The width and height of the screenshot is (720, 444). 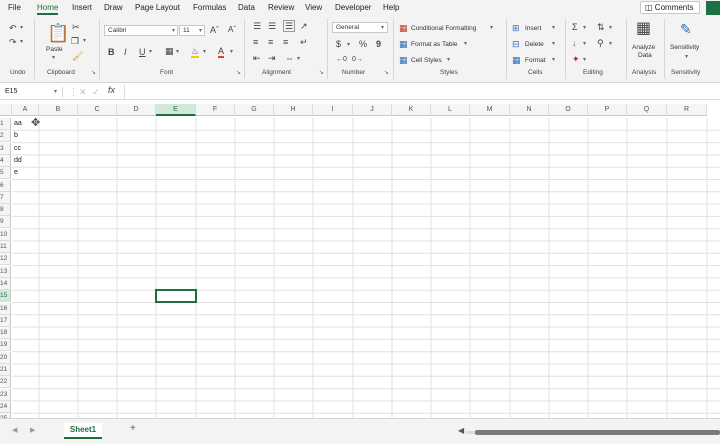 What do you see at coordinates (5, 173) in the screenshot?
I see `row-header-5: 5` at bounding box center [5, 173].